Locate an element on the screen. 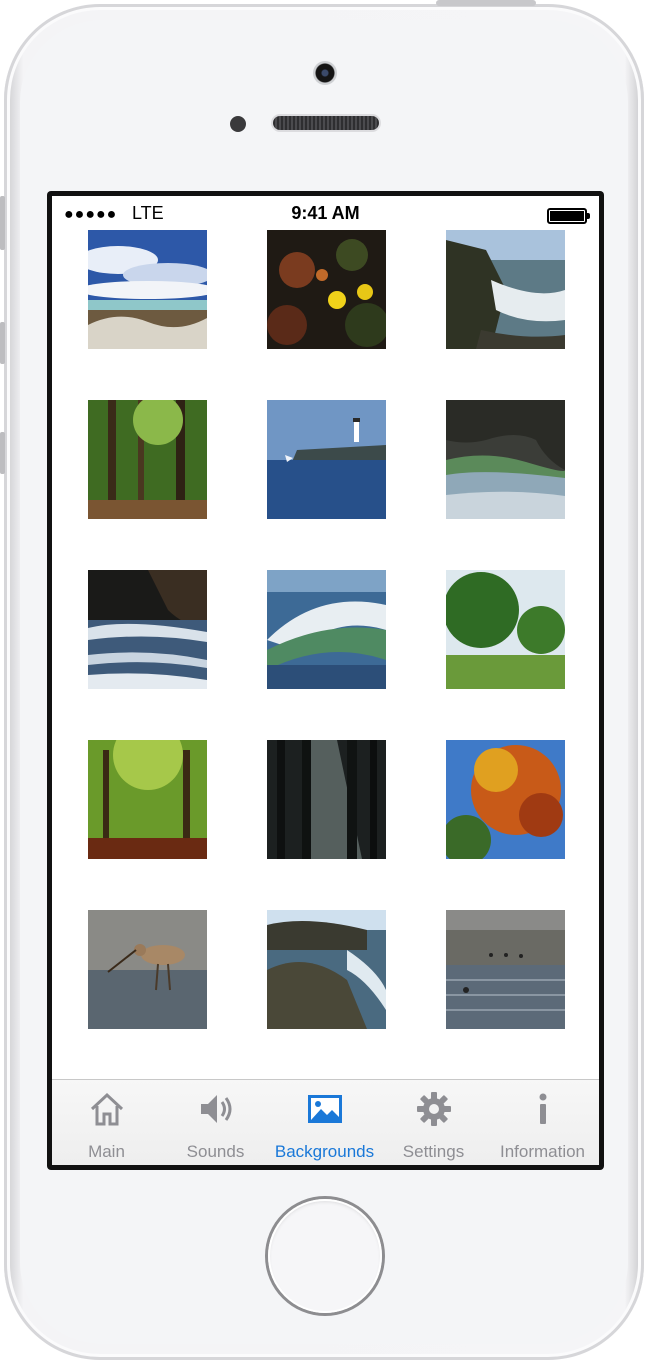 The image size is (645, 1364). tab-sounds: Sounds is located at coordinates (215, 1122).